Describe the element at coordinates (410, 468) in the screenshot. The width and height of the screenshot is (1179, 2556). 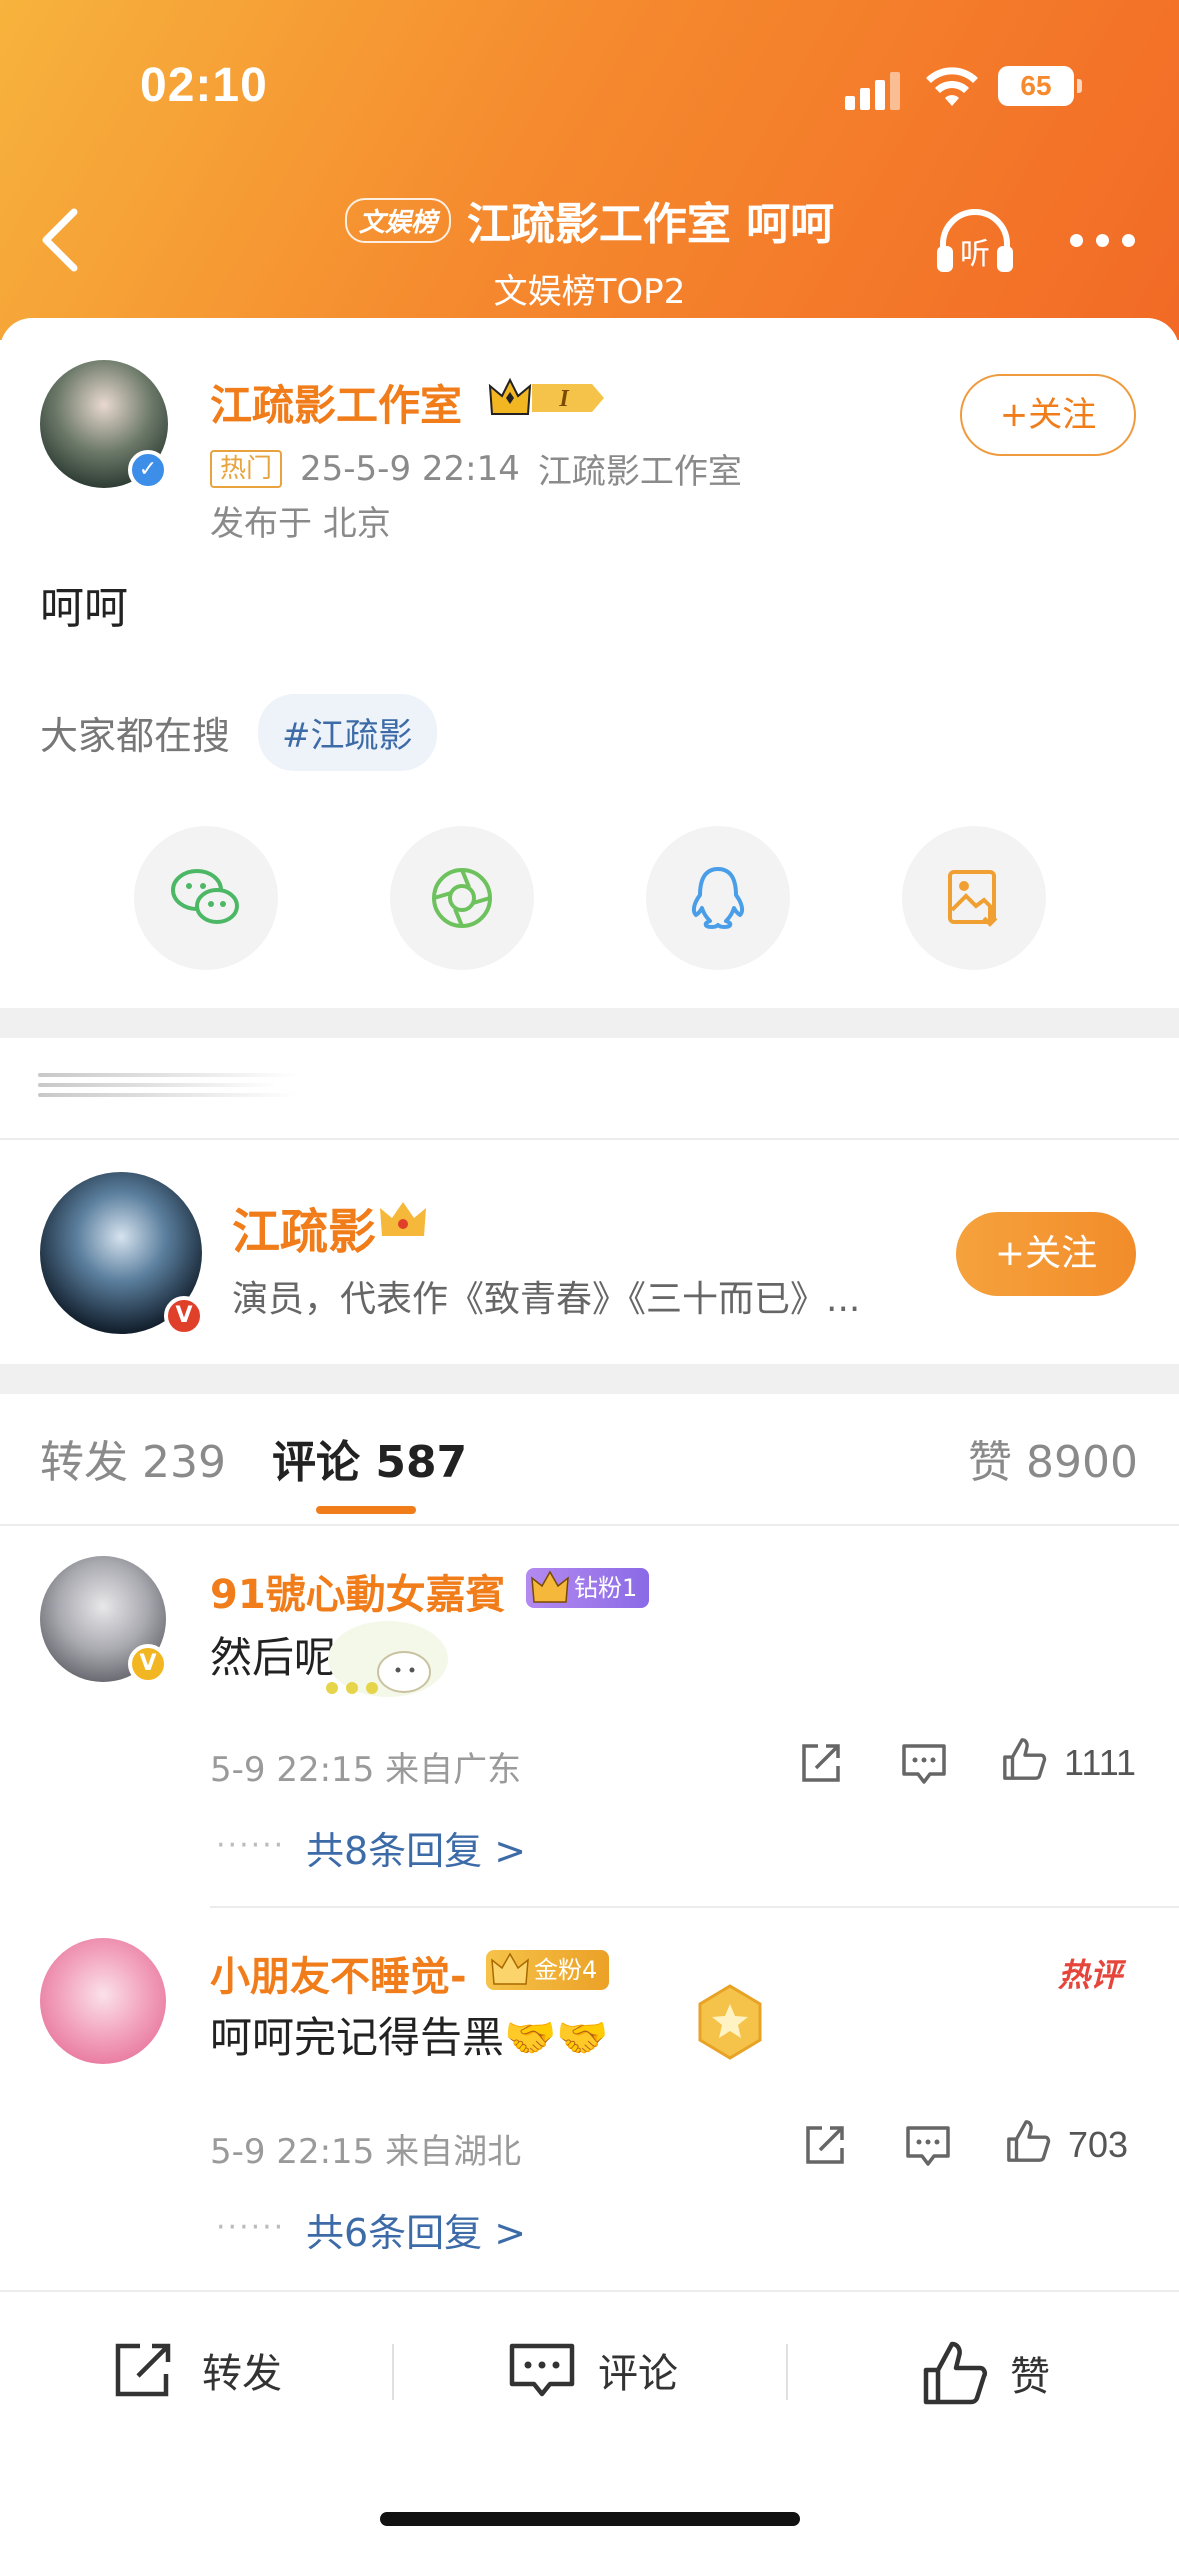
I see `post-datetime: 25-5-9 22:14` at that location.